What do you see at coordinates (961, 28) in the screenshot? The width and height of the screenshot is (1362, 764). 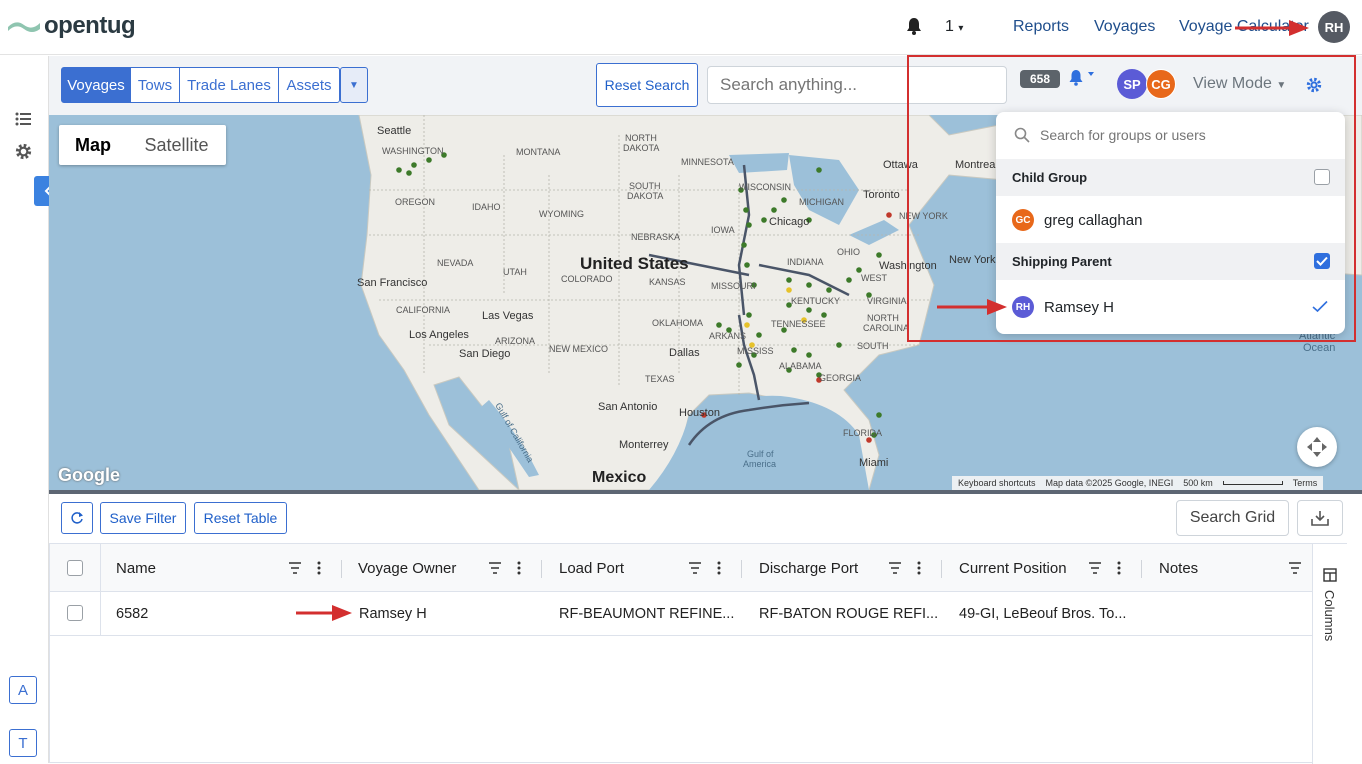 I see `caret-down-icon: ▾` at bounding box center [961, 28].